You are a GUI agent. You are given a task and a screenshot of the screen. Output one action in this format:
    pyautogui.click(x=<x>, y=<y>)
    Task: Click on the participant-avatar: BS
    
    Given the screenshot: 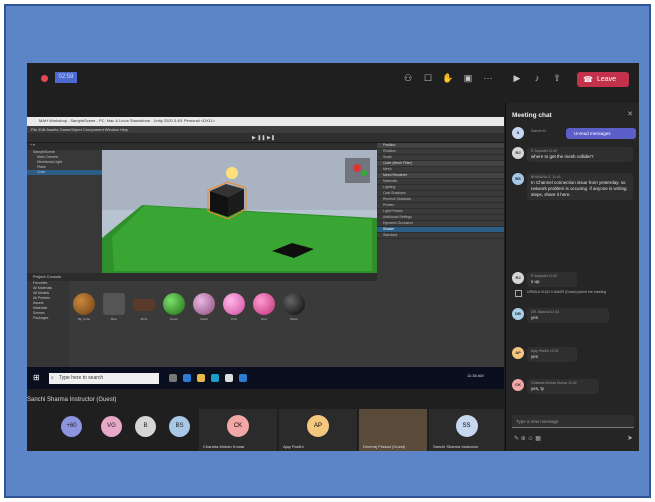 What is the action you would take?
    pyautogui.click(x=179, y=426)
    